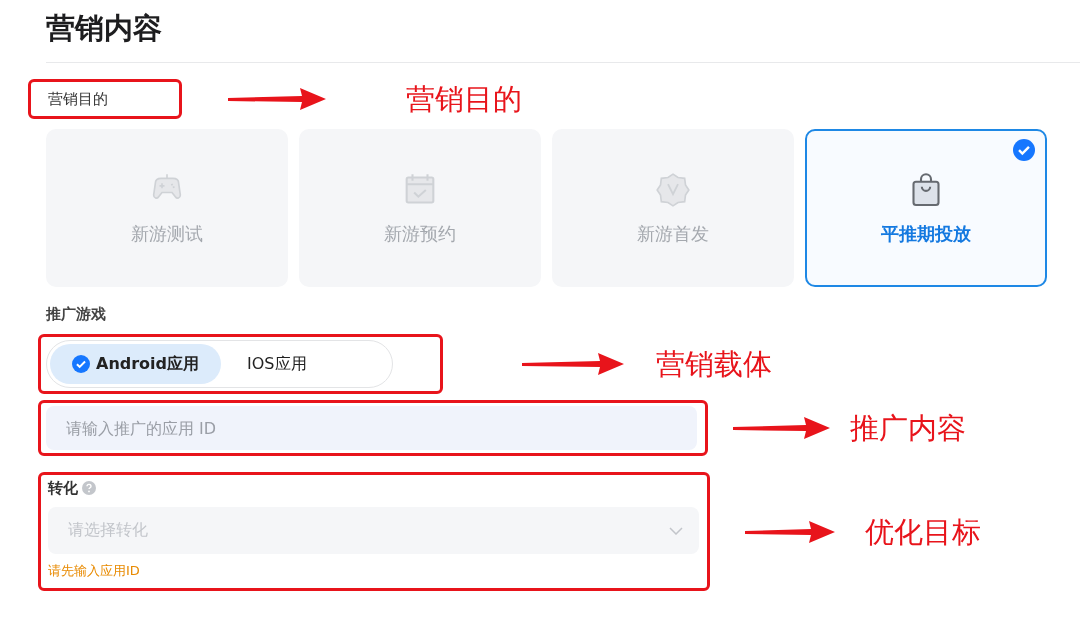 The height and width of the screenshot is (629, 1080). What do you see at coordinates (673, 208) in the screenshot?
I see `option-card: 新游首发` at bounding box center [673, 208].